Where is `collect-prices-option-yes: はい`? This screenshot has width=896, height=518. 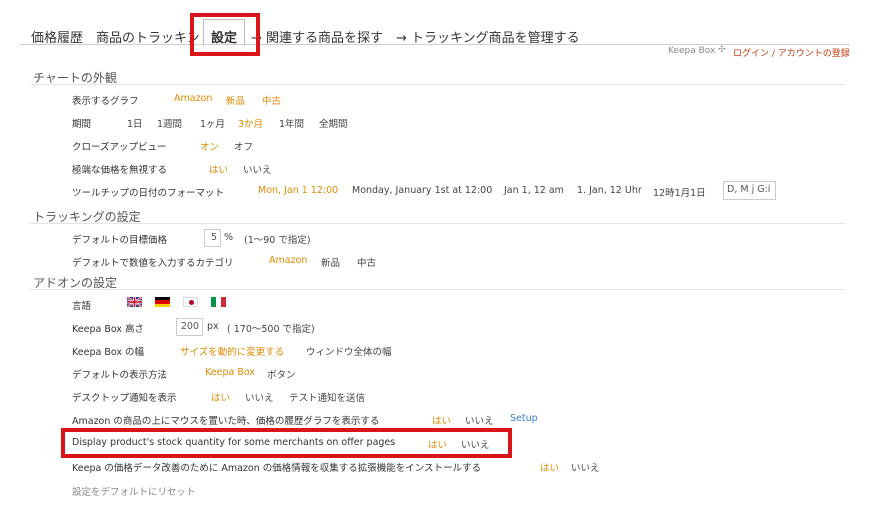
collect-prices-option-yes: はい is located at coordinates (549, 467).